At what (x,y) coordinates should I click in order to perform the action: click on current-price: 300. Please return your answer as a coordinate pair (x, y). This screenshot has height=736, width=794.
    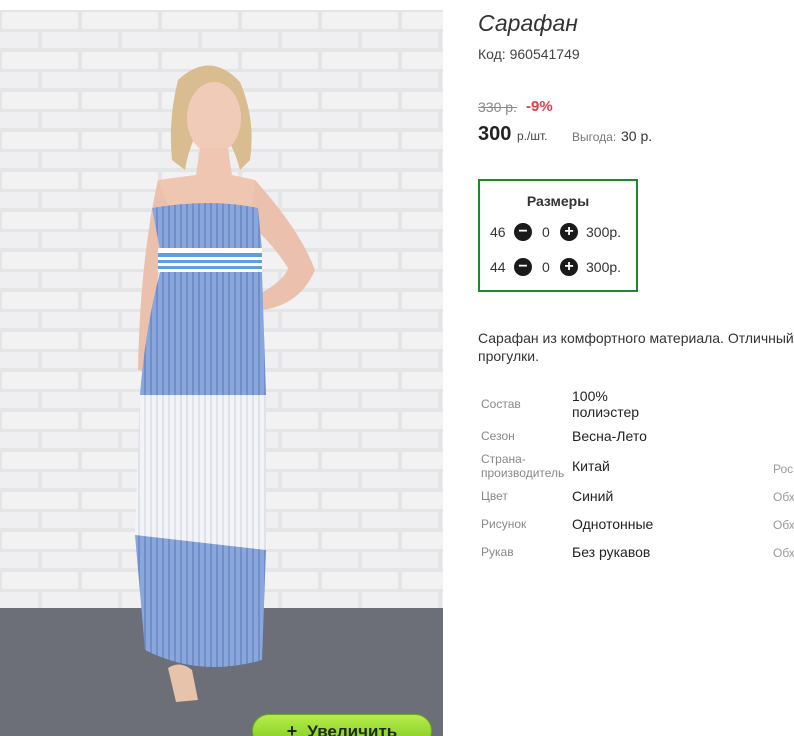
    Looking at the image, I should click on (495, 134).